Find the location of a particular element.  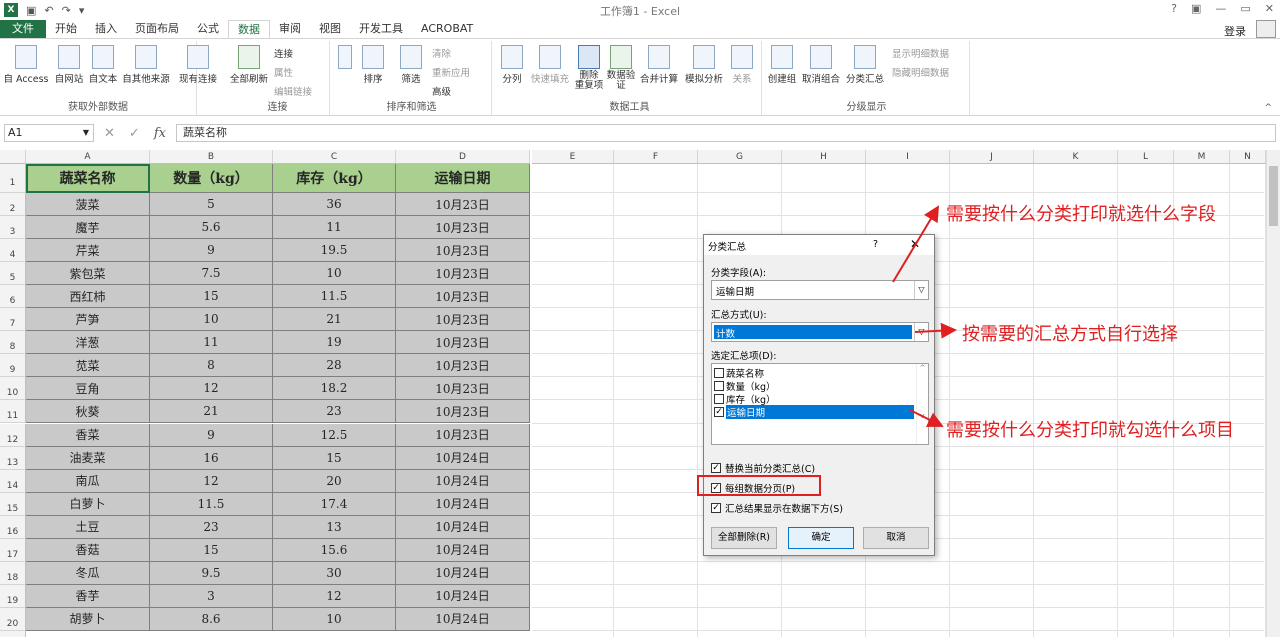

close-icon: ✕ is located at coordinates (915, 244).